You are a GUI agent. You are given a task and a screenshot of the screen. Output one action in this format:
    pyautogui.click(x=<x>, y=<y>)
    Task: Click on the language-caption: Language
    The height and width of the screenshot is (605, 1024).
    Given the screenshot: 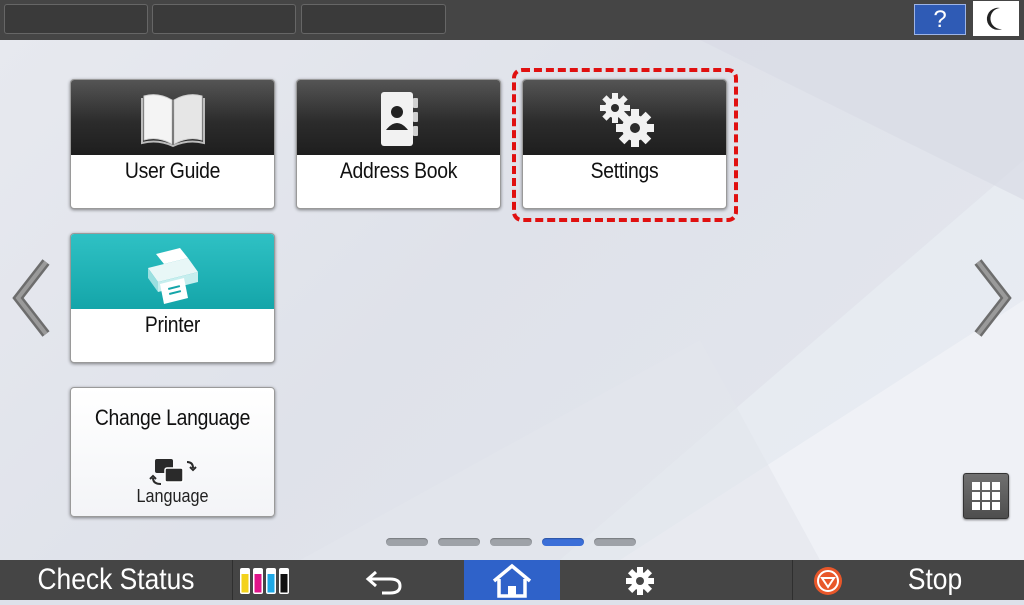 What is the action you would take?
    pyautogui.click(x=172, y=496)
    